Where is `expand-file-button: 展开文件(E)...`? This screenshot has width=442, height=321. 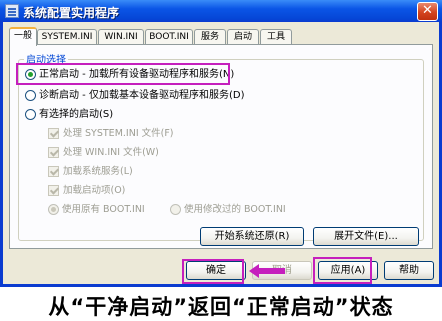
expand-file-button: 展开文件(E)... is located at coordinates (366, 236).